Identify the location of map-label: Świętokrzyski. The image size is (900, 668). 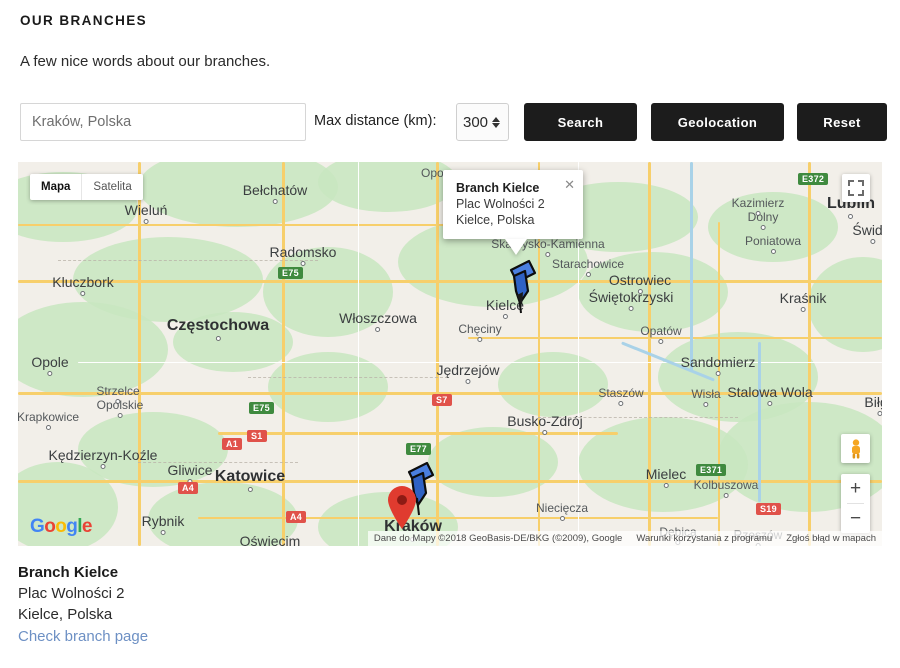
(631, 300).